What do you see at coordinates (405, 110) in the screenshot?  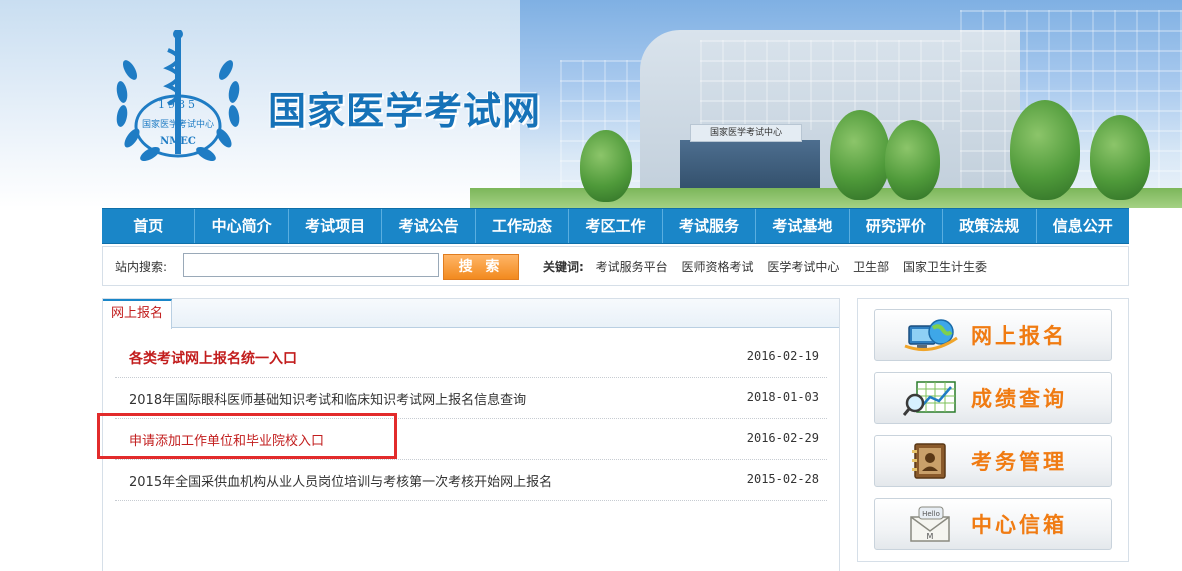 I see `site-title: 国家医学考试网` at bounding box center [405, 110].